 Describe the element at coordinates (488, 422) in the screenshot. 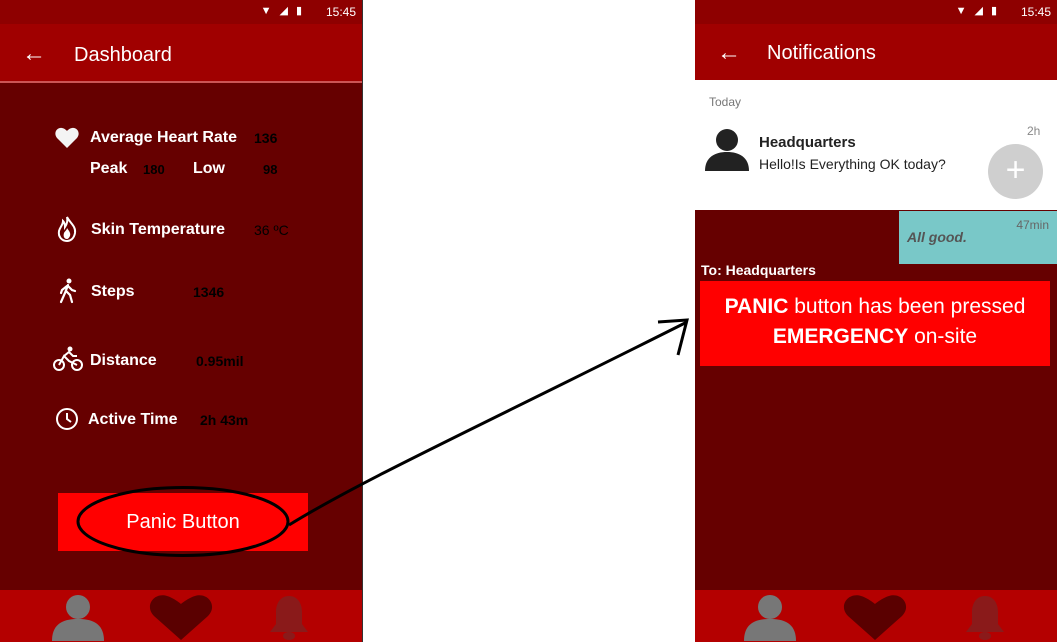

I see `flow-arrow` at that location.